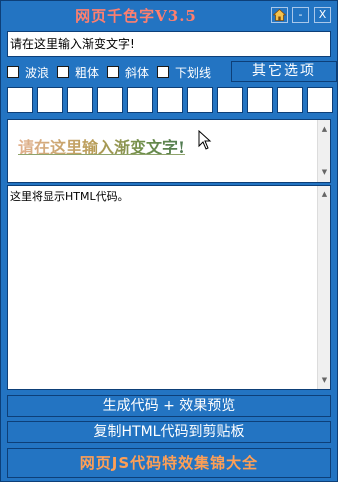  What do you see at coordinates (137, 72) in the screenshot?
I see `italic-label: 斜体` at bounding box center [137, 72].